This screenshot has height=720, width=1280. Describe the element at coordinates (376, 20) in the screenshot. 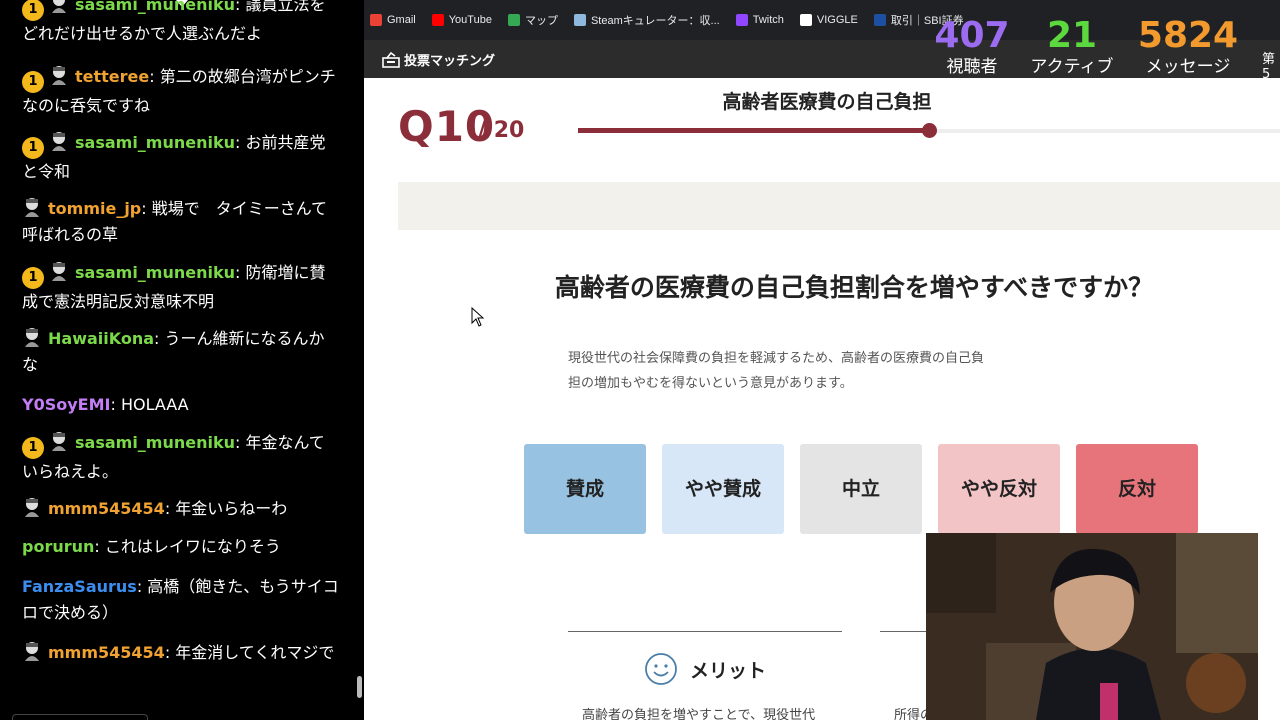

I see `gmail-icon` at that location.